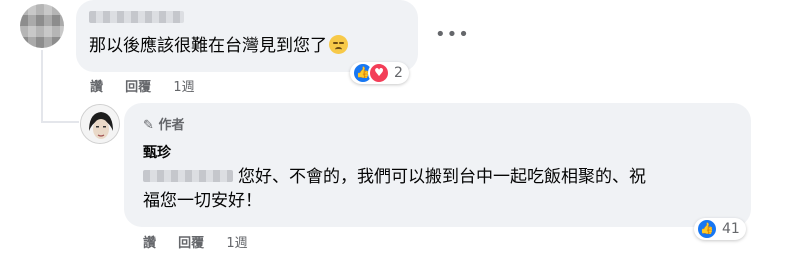 This screenshot has height=259, width=806. I want to click on pen-icon: ✎, so click(148, 125).